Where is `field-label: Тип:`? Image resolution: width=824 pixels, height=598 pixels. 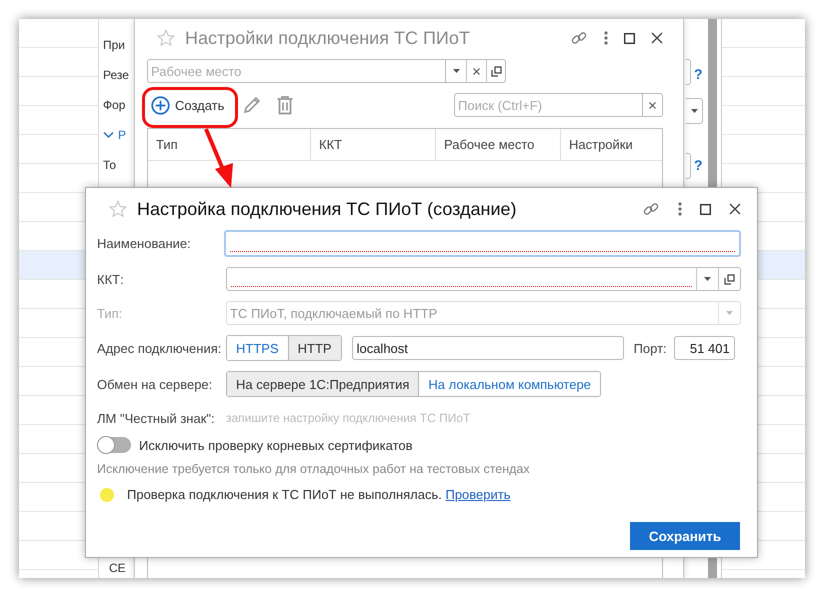
field-label: Тип: is located at coordinates (110, 313).